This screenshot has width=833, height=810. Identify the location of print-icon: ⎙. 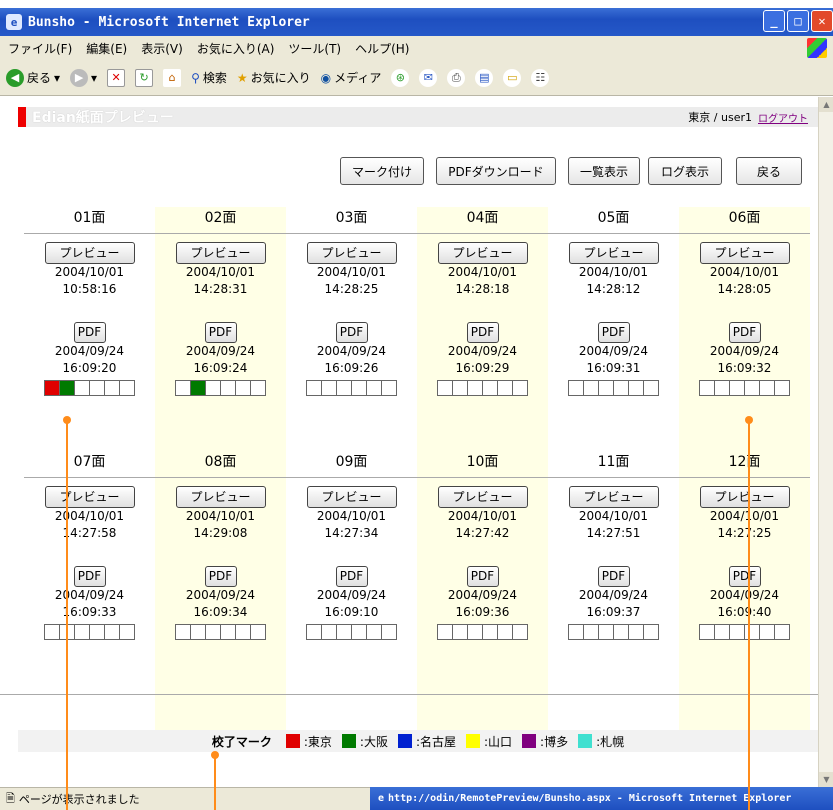
(456, 77).